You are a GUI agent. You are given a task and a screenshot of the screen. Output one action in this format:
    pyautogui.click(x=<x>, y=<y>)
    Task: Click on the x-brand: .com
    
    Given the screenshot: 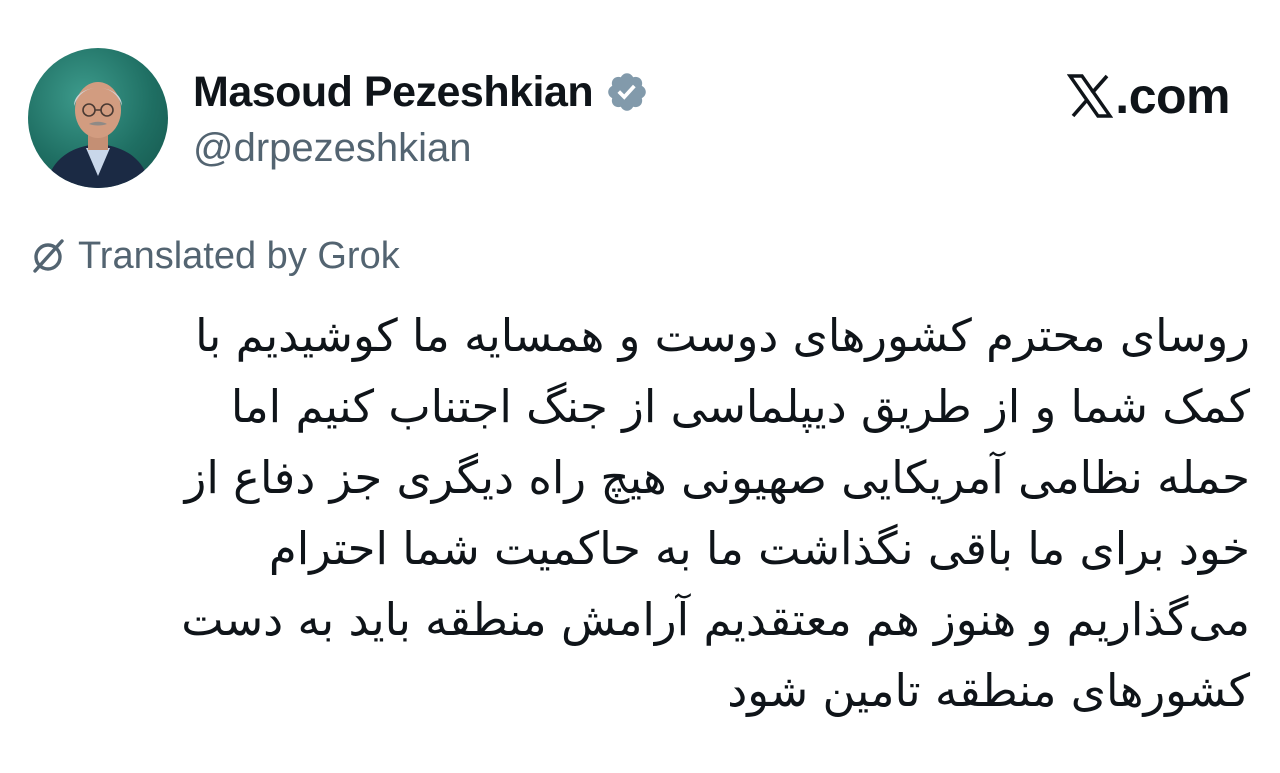 What is the action you would take?
    pyautogui.click(x=1148, y=96)
    